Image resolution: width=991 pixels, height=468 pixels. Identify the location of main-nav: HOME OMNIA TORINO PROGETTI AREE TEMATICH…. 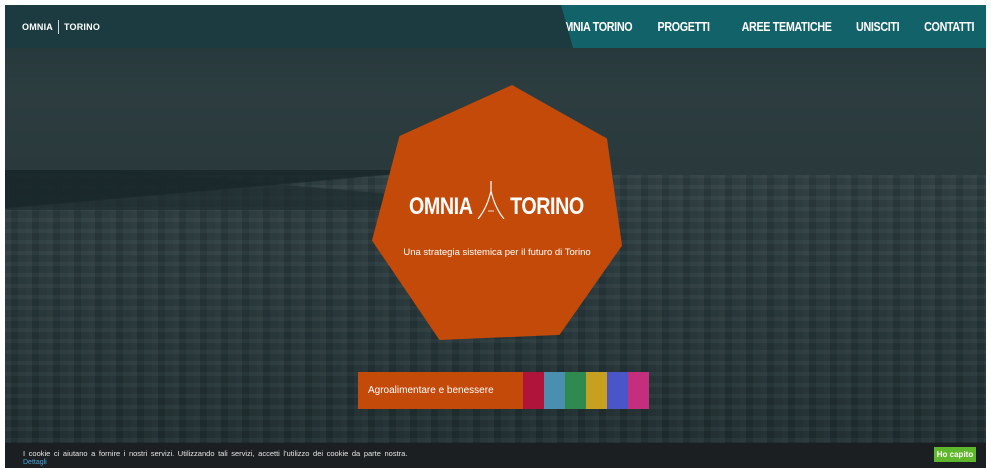
(773, 26).